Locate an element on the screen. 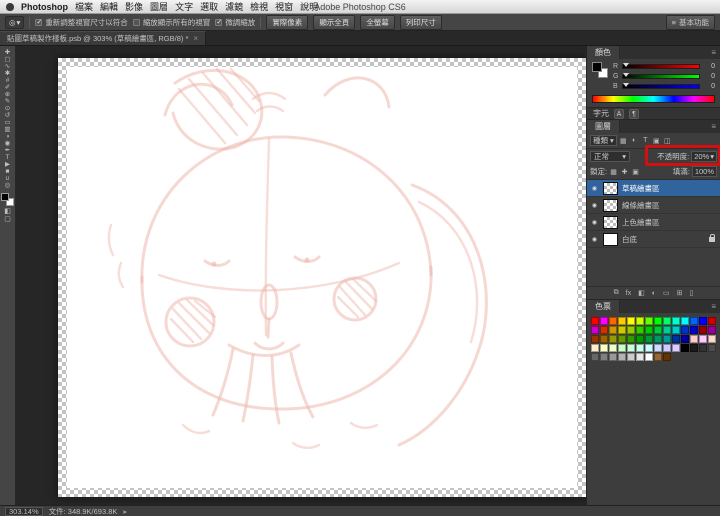 This screenshot has height=516, width=720. opacity-field: 20% ▾ is located at coordinates (704, 156).